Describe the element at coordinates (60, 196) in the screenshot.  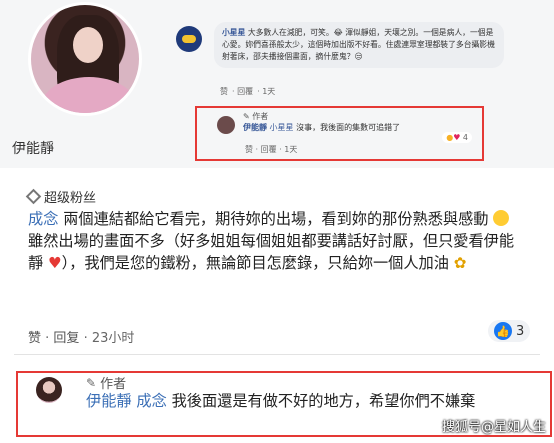
I see `superfan-badge: 超级粉丝` at that location.